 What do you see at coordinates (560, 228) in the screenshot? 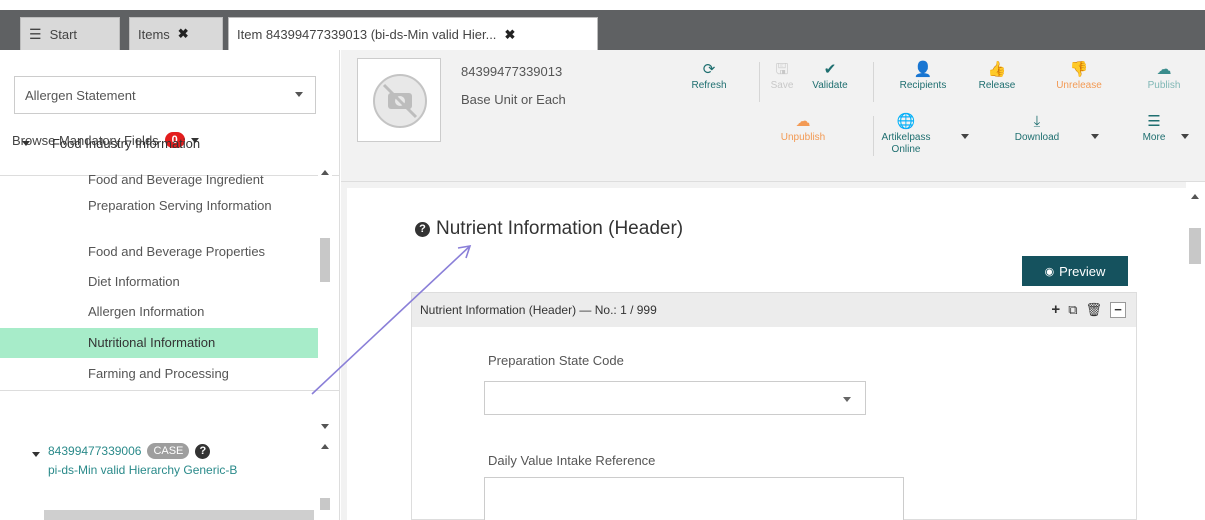
I see `section-title-text: Nutrient Information (Header)` at bounding box center [560, 228].